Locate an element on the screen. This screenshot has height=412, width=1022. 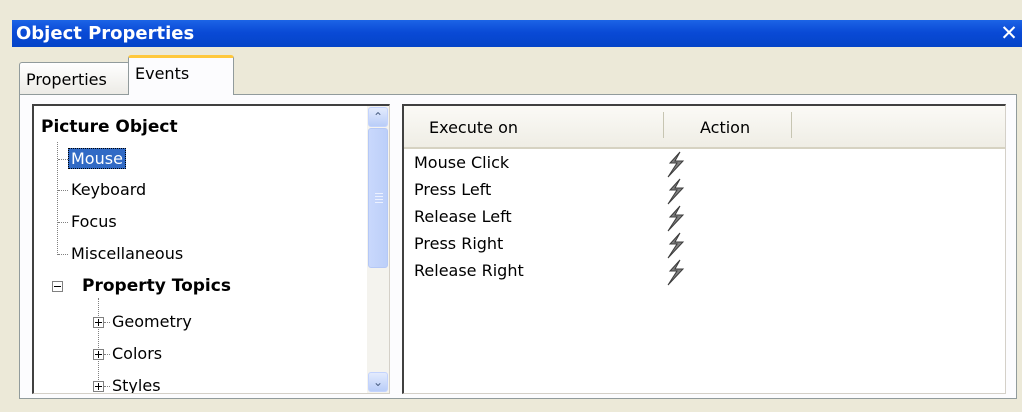
tree-item-miscellaneous: Miscellaneous is located at coordinates (127, 254).